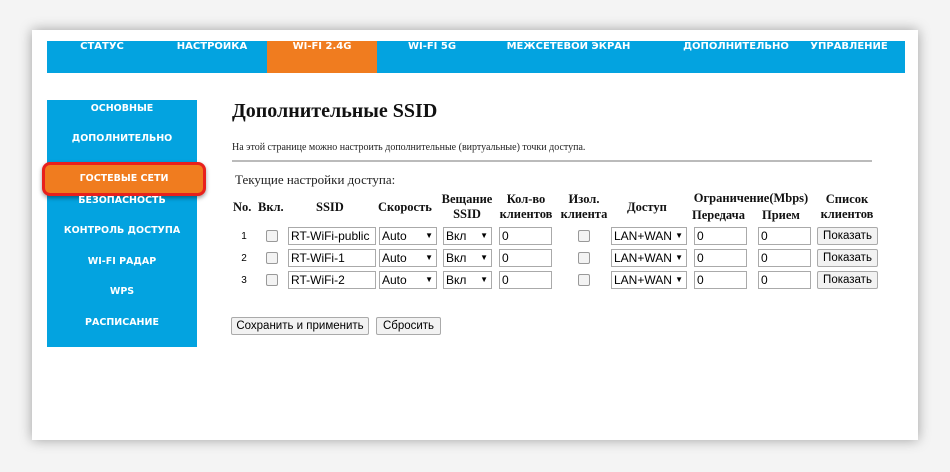  What do you see at coordinates (847, 206) in the screenshot?
I see `header-client-list: Список клиентов` at bounding box center [847, 206].